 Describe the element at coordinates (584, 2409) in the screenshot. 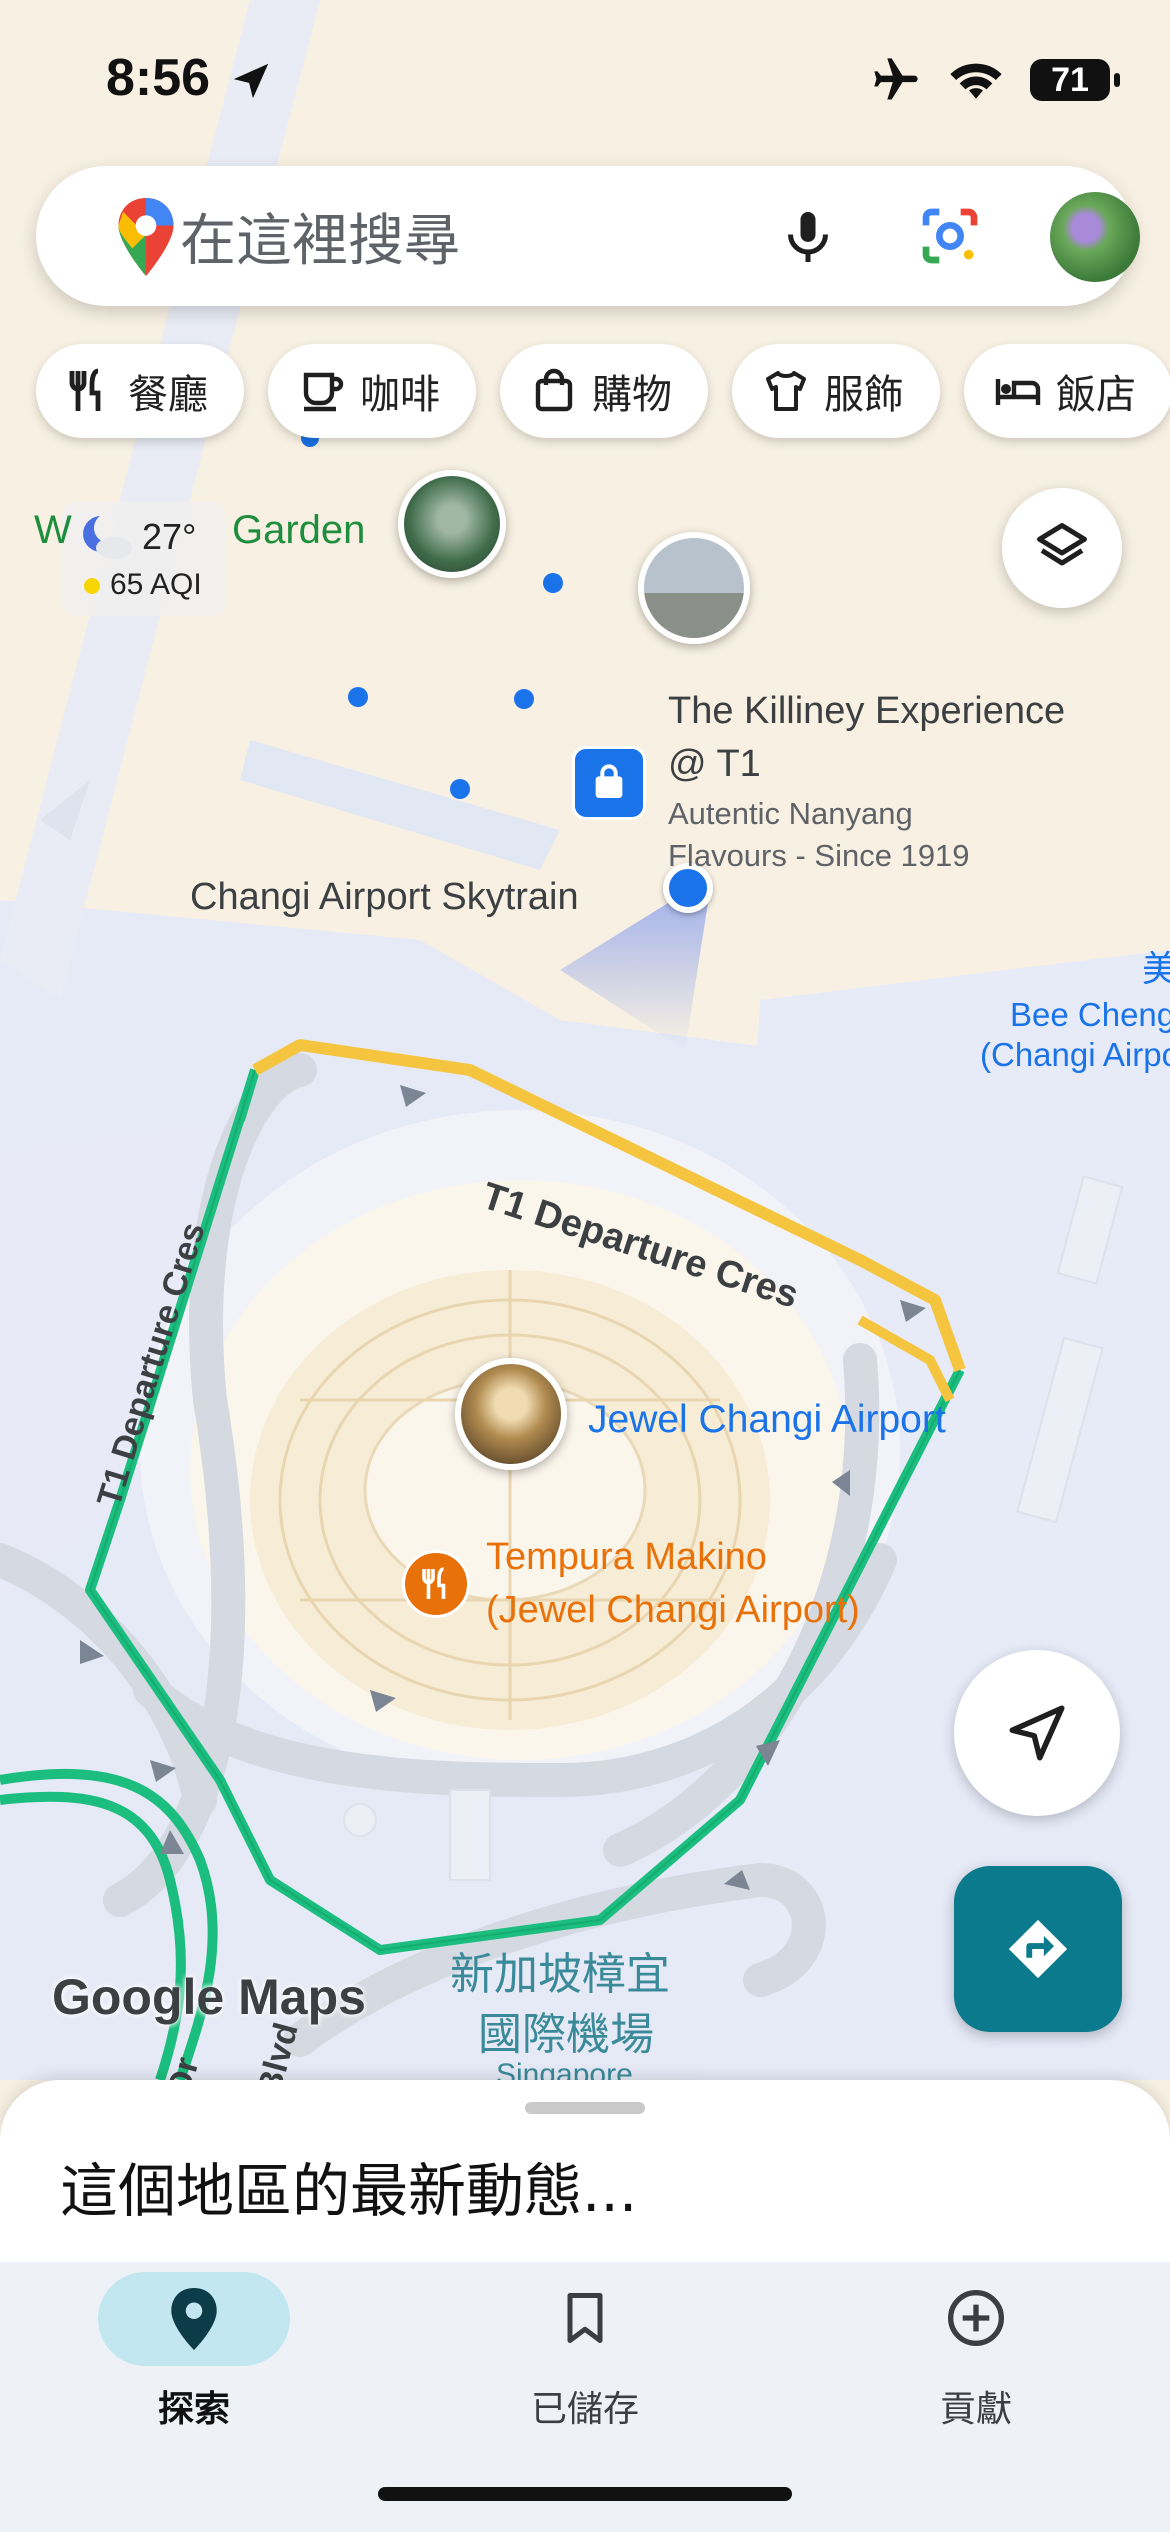

I see `nav-label-saved: 已儲存` at that location.